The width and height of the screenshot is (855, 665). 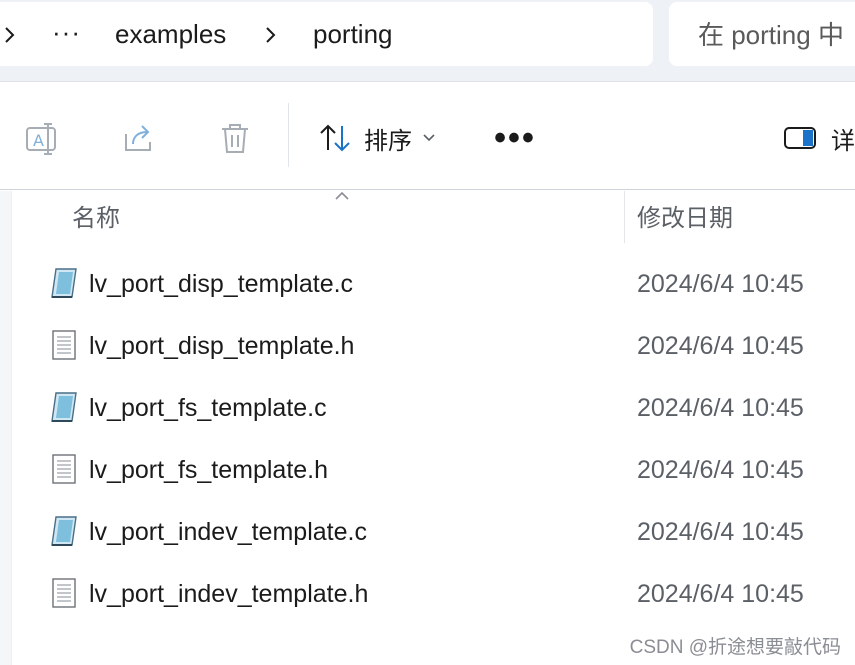 I want to click on search-placeholder: 在 porting 中, so click(x=771, y=35).